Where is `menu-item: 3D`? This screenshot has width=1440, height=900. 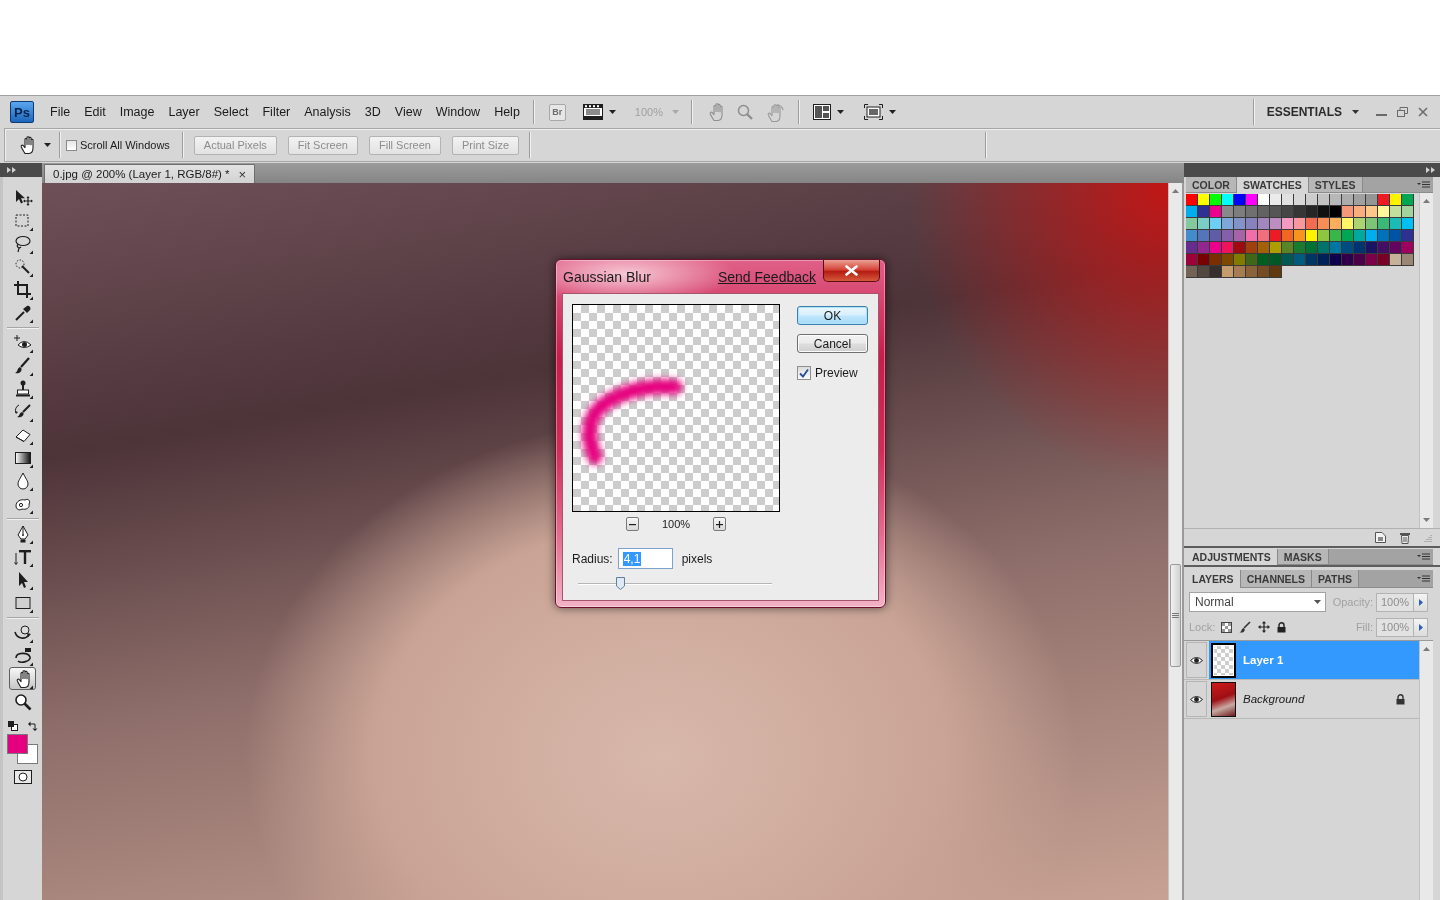
menu-item: 3D is located at coordinates (372, 112).